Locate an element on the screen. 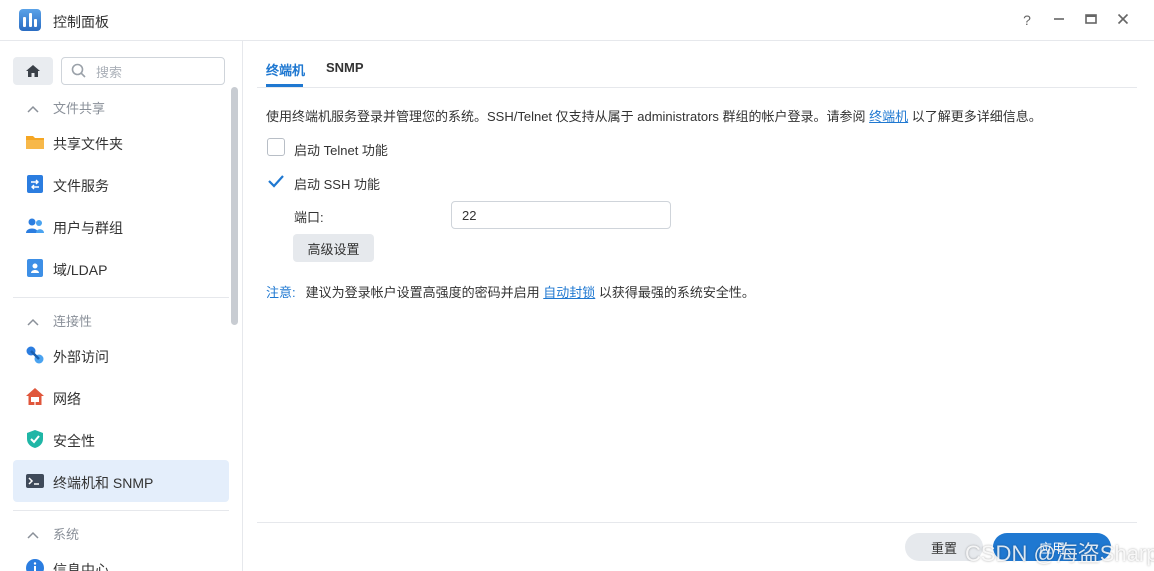 The width and height of the screenshot is (1154, 571). external-access-icon is located at coordinates (35, 355).